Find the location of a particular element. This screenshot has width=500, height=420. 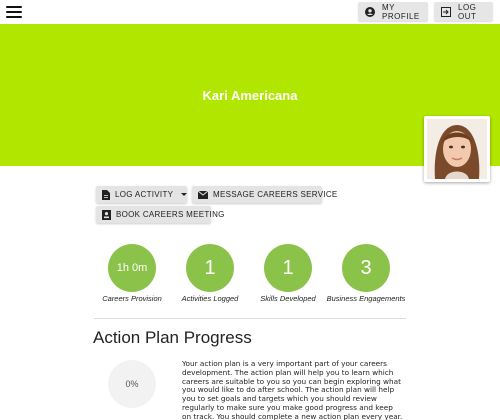

action-plan-progress-circle: 0% is located at coordinates (132, 384).